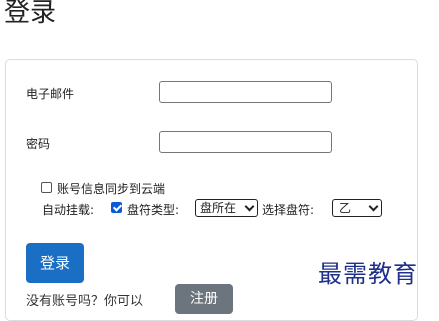  Describe the element at coordinates (46, 187) in the screenshot. I see `sync-cloud-checkbox` at that location.